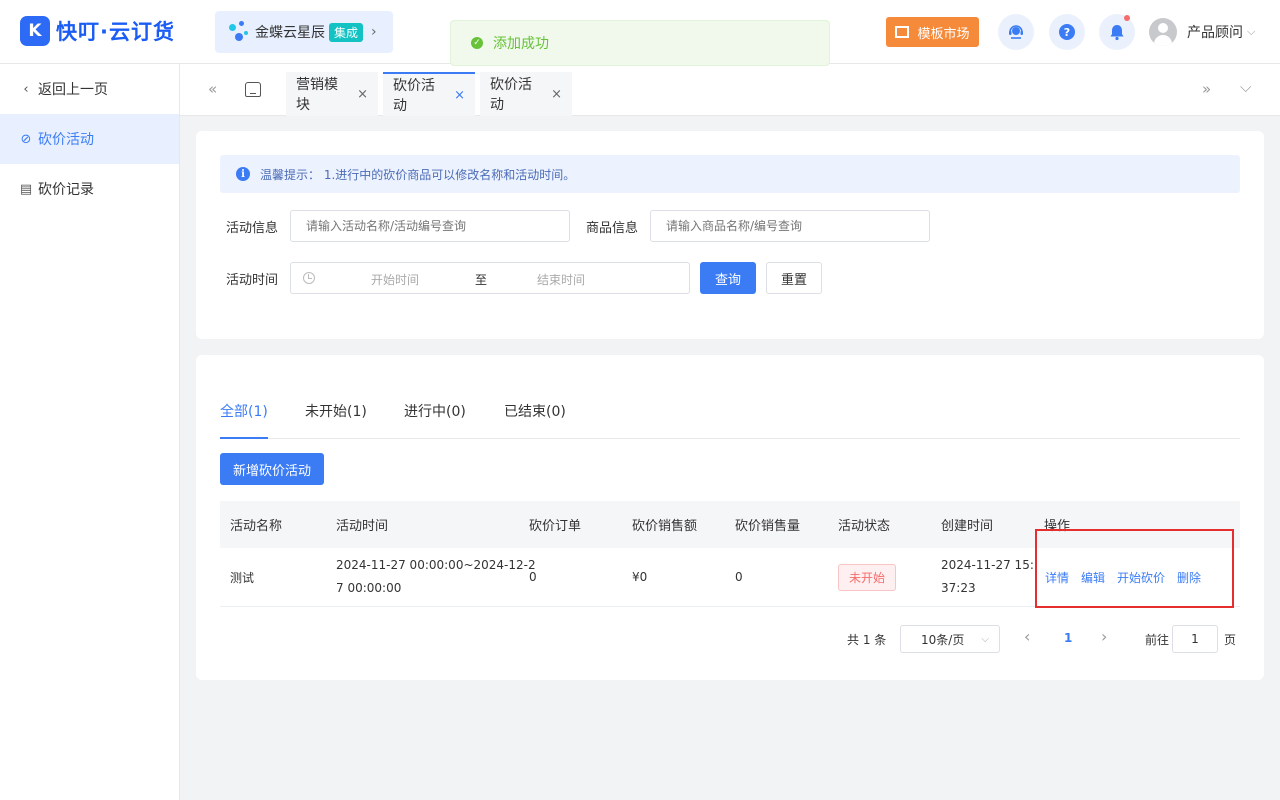  What do you see at coordinates (26, 189) in the screenshot?
I see `clipboard-icon: ▤` at bounding box center [26, 189].